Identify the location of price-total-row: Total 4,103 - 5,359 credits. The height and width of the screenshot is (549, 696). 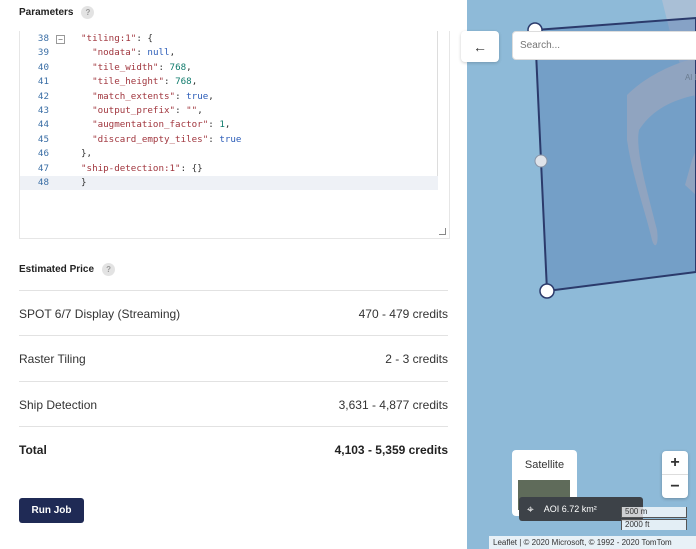
(233, 449).